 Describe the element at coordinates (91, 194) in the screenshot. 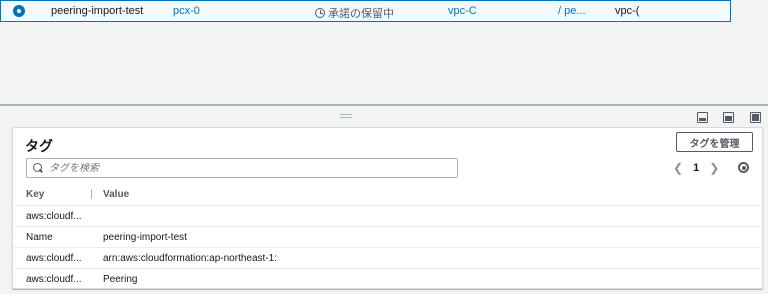

I see `column-divider` at that location.